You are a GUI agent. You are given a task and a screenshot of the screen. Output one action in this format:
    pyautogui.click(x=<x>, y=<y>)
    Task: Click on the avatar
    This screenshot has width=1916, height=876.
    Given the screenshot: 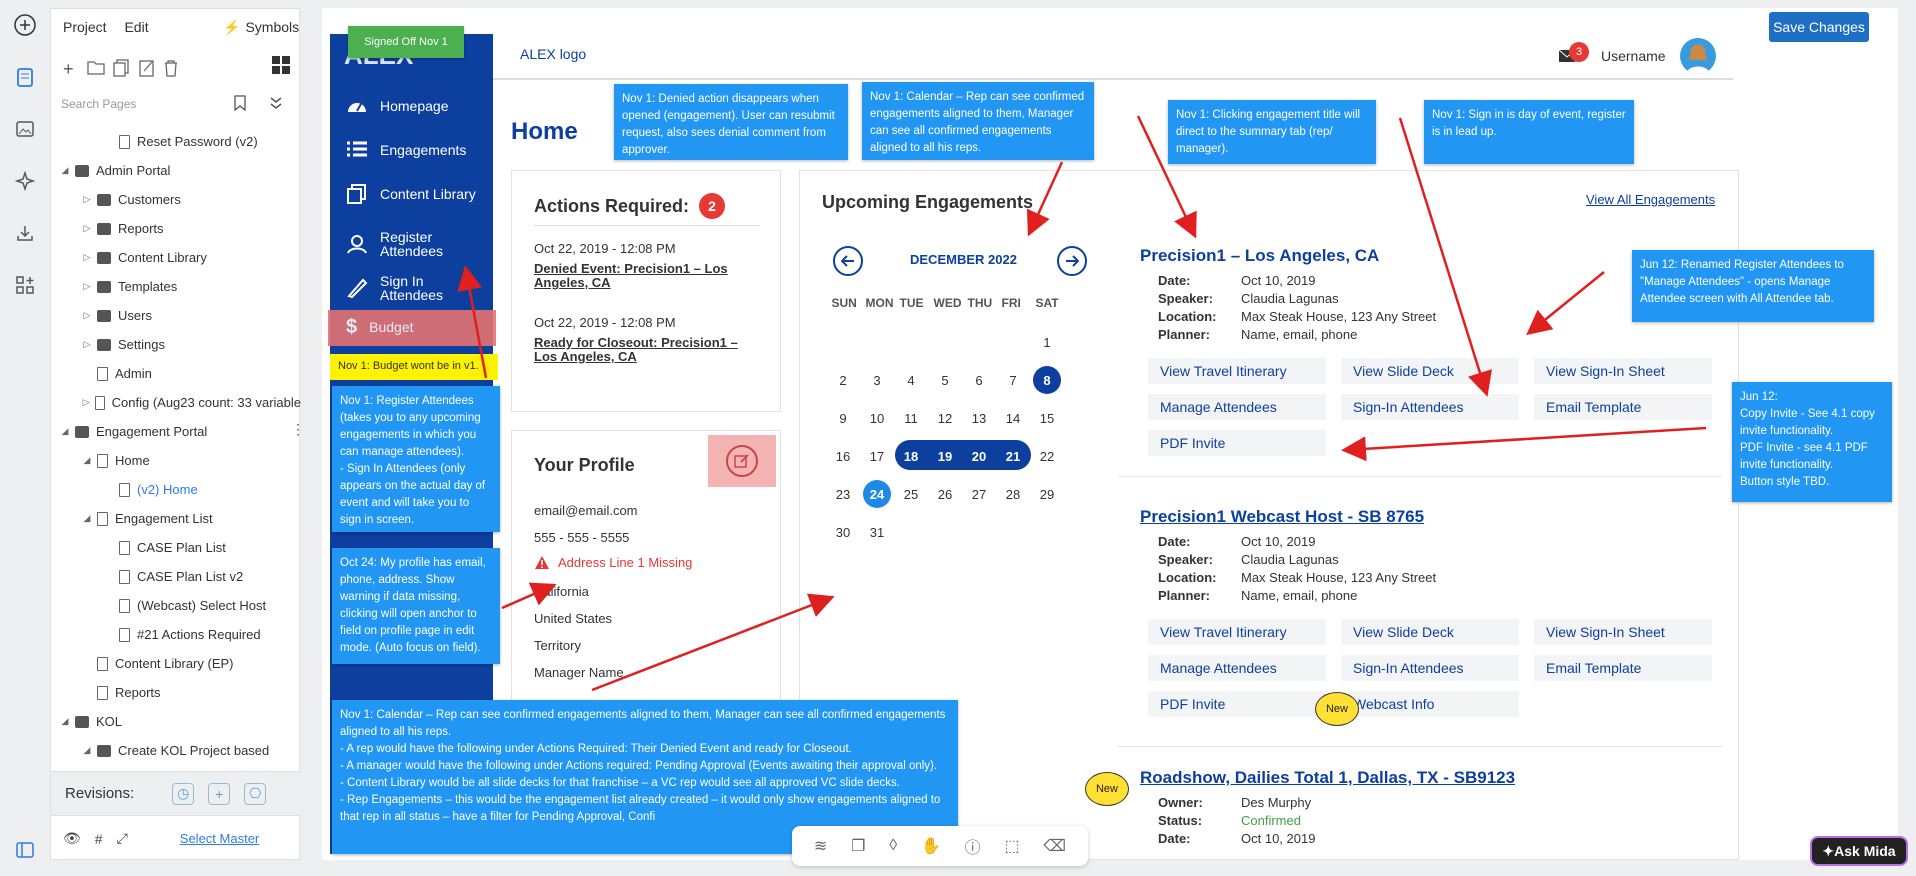 What is the action you would take?
    pyautogui.click(x=1698, y=56)
    